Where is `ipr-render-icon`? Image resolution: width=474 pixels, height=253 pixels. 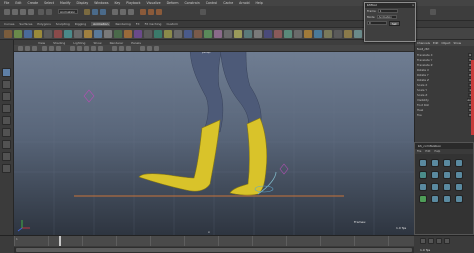 ipr-render-icon is located at coordinates (151, 12).